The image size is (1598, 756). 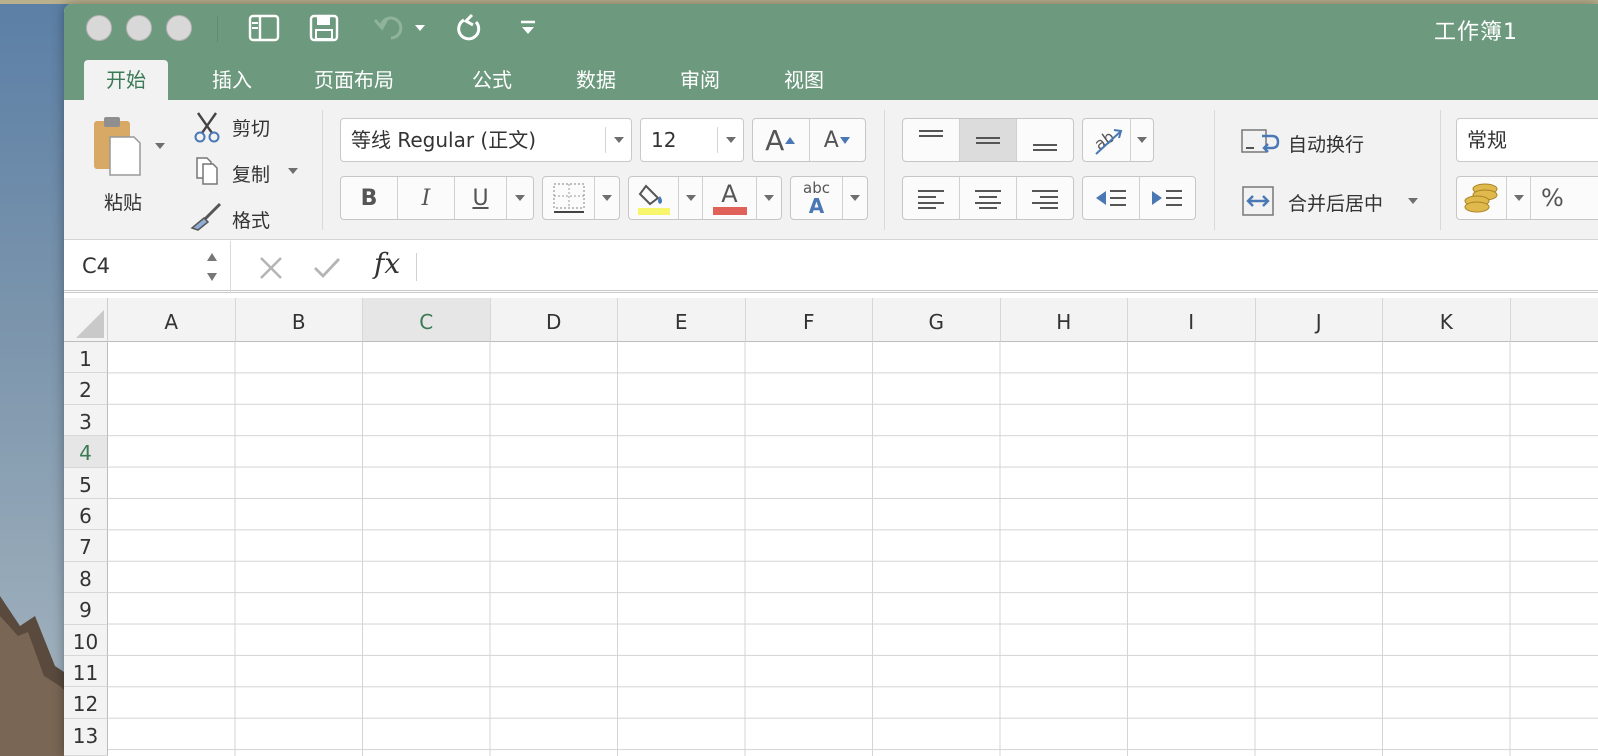 I want to click on column-header-i: I, so click(x=1192, y=320).